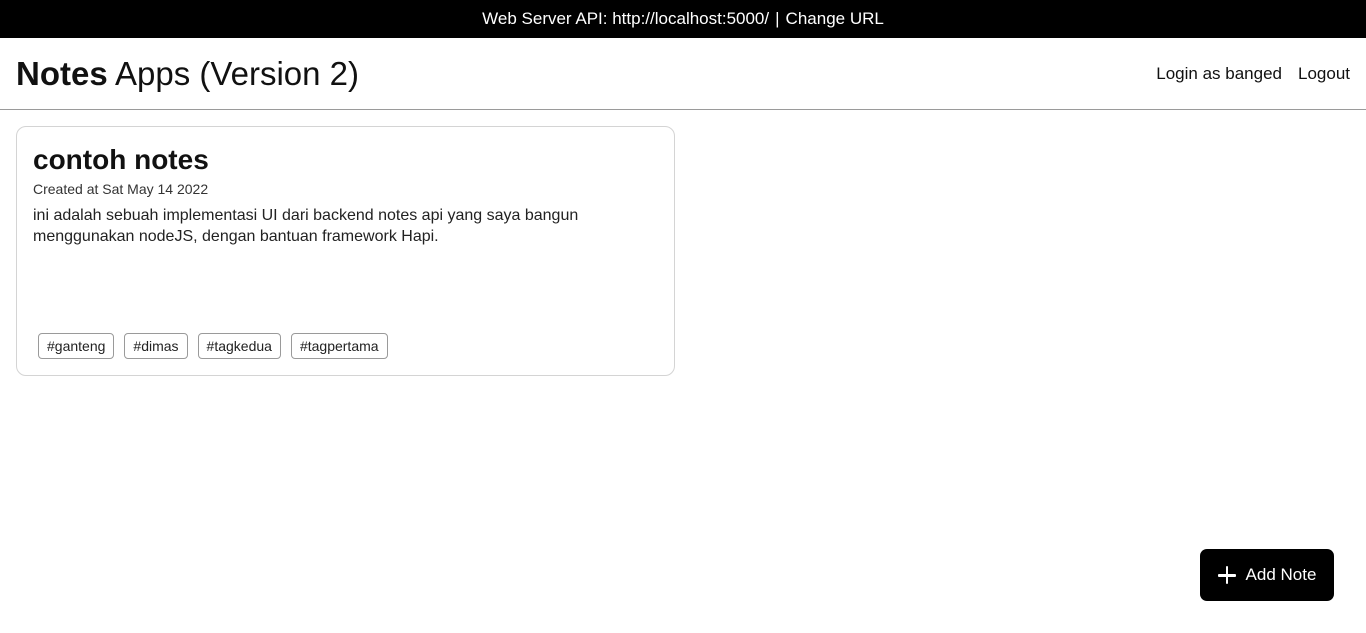  I want to click on note-title: contoh notes, so click(121, 159).